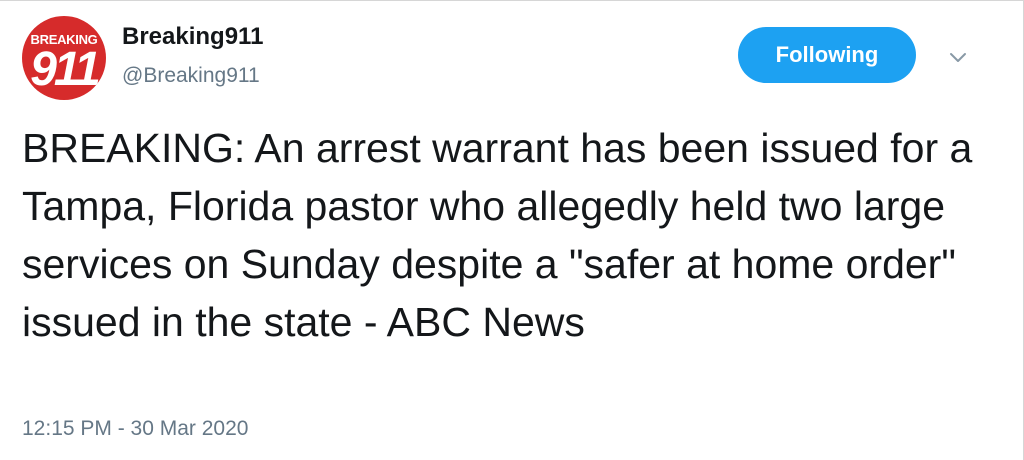 The height and width of the screenshot is (460, 1024). I want to click on following-button: Following, so click(827, 55).